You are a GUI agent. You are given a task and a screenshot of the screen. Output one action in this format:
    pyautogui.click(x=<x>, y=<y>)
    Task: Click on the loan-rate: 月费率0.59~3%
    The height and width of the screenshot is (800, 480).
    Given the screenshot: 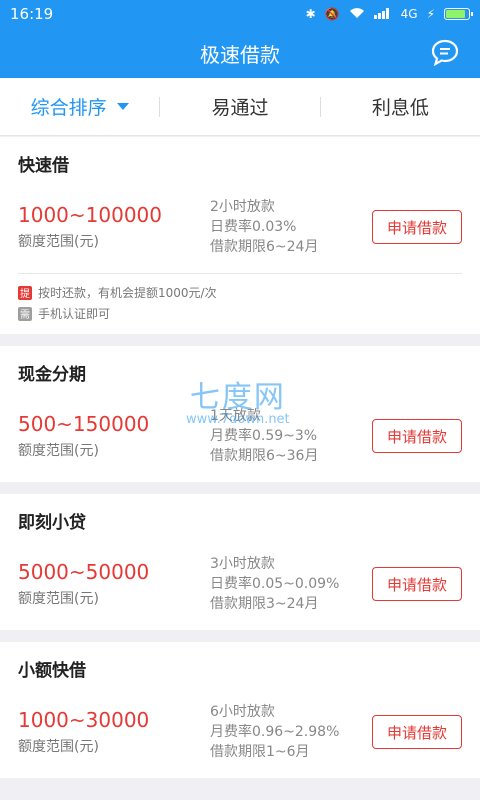 What is the action you would take?
    pyautogui.click(x=264, y=436)
    